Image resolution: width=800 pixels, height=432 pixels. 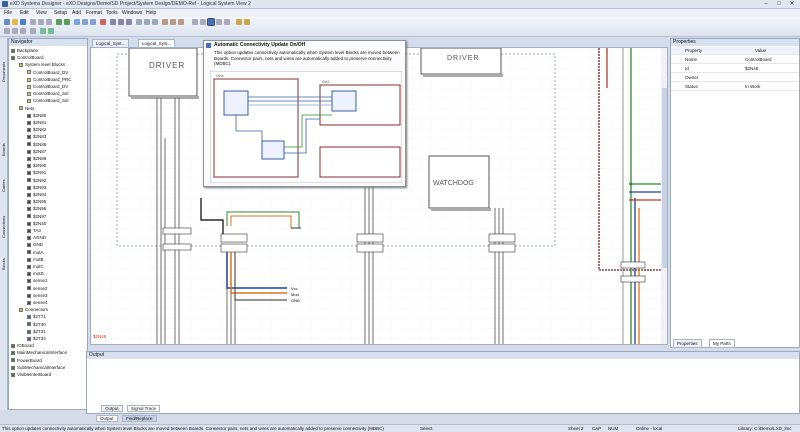 What do you see at coordinates (112, 13) in the screenshot?
I see `menu-tools: Tools` at bounding box center [112, 13].